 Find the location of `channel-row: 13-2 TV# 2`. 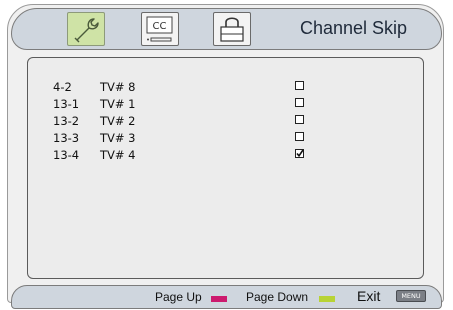

channel-row: 13-2 TV# 2 is located at coordinates (225, 120).